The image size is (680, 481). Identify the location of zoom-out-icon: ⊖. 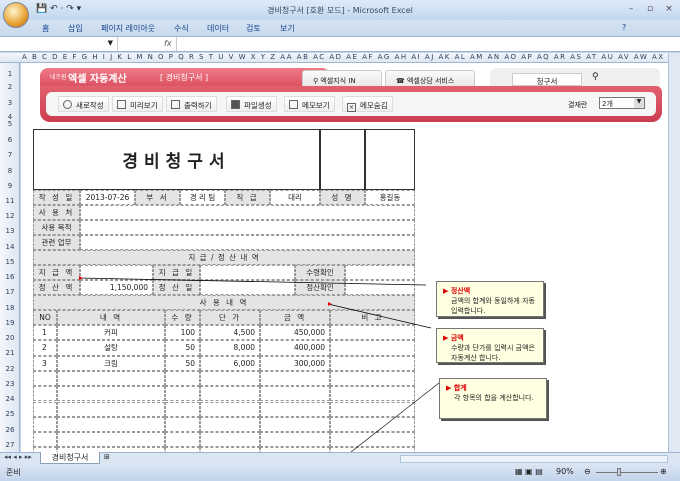
(587, 471).